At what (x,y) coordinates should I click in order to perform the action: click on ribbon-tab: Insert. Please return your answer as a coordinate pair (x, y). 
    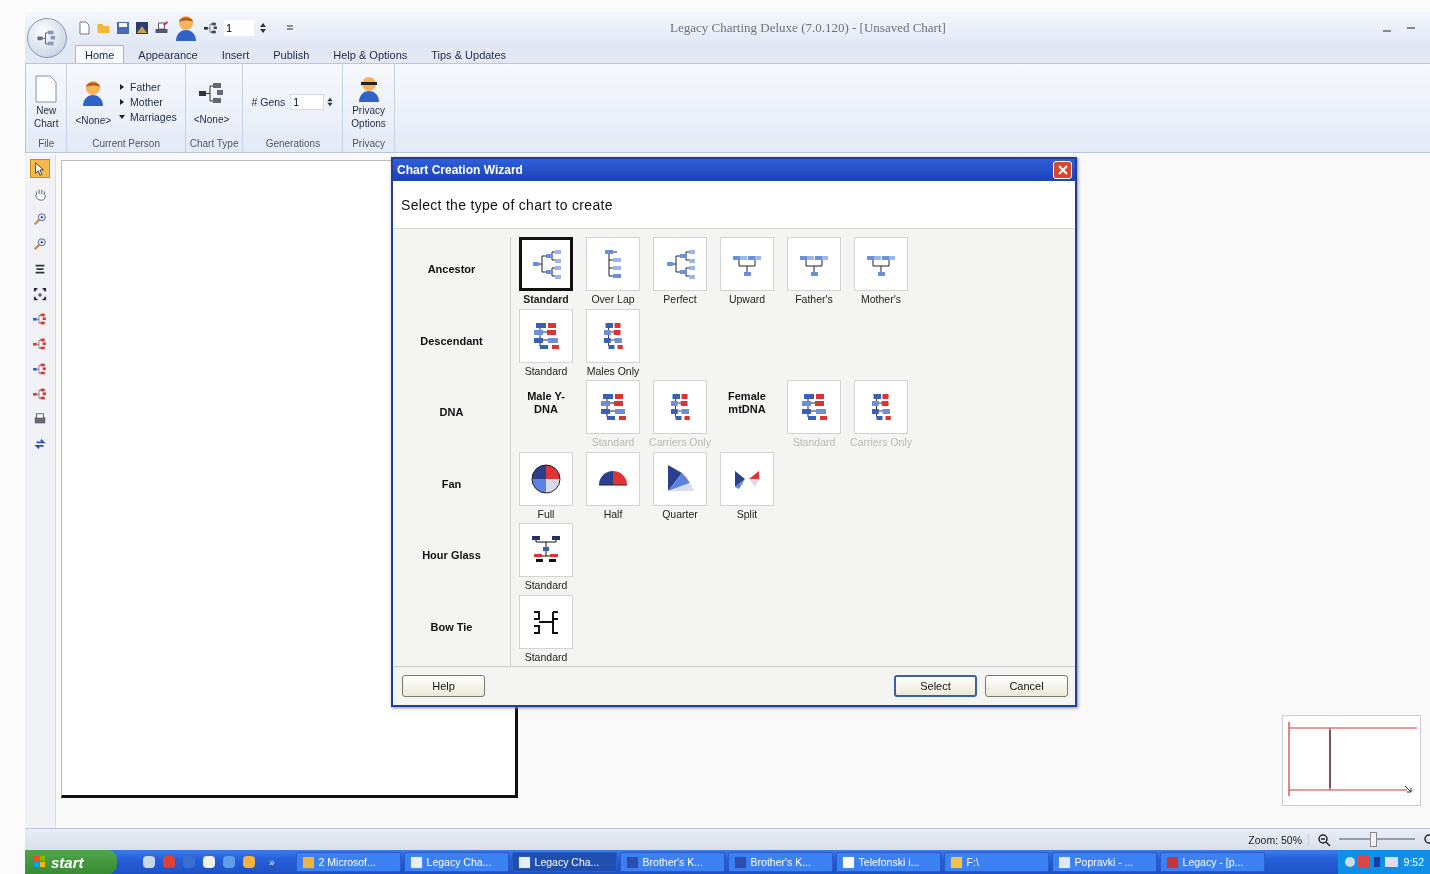
    Looking at the image, I should click on (235, 54).